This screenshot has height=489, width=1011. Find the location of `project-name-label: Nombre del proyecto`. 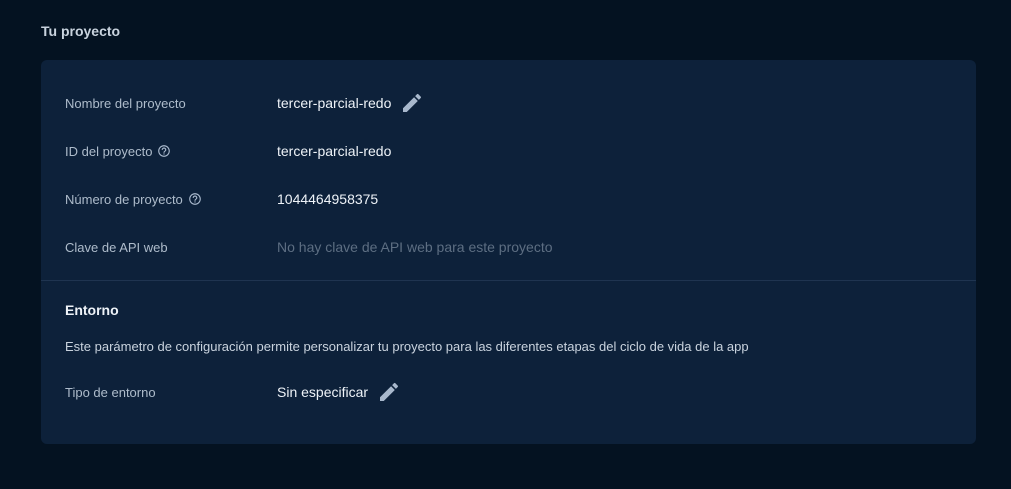

project-name-label: Nombre del proyecto is located at coordinates (125, 103).